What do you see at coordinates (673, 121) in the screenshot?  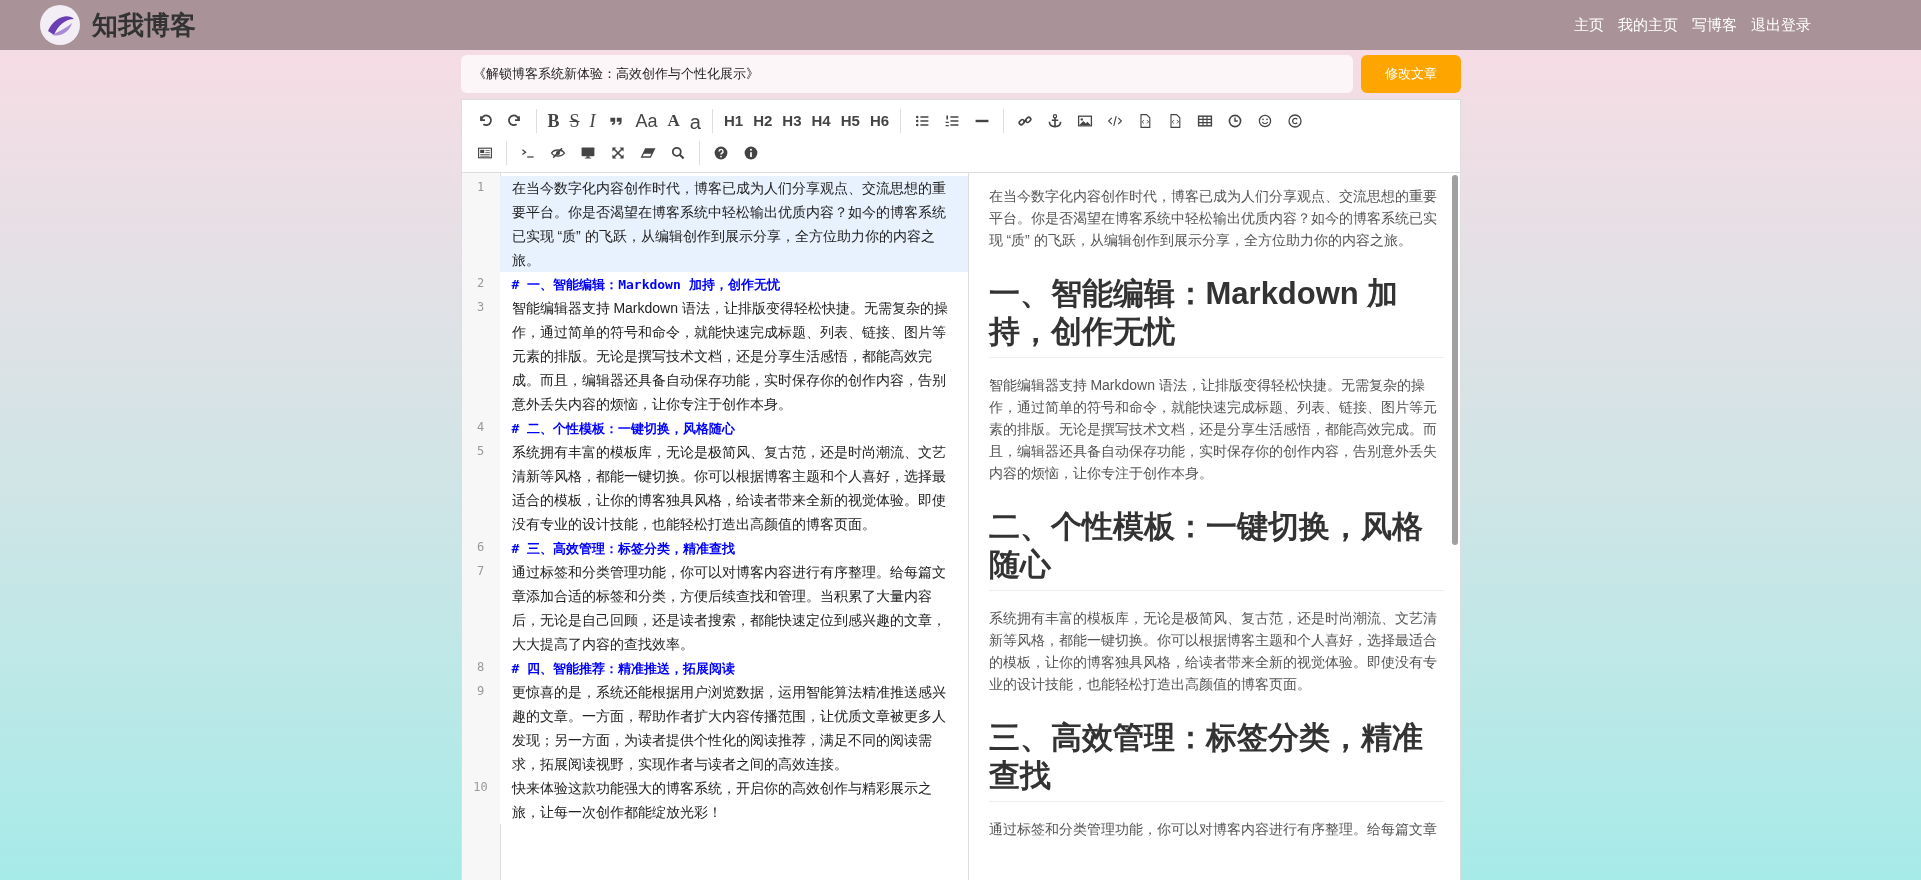 I see `uppercase-button: A` at bounding box center [673, 121].